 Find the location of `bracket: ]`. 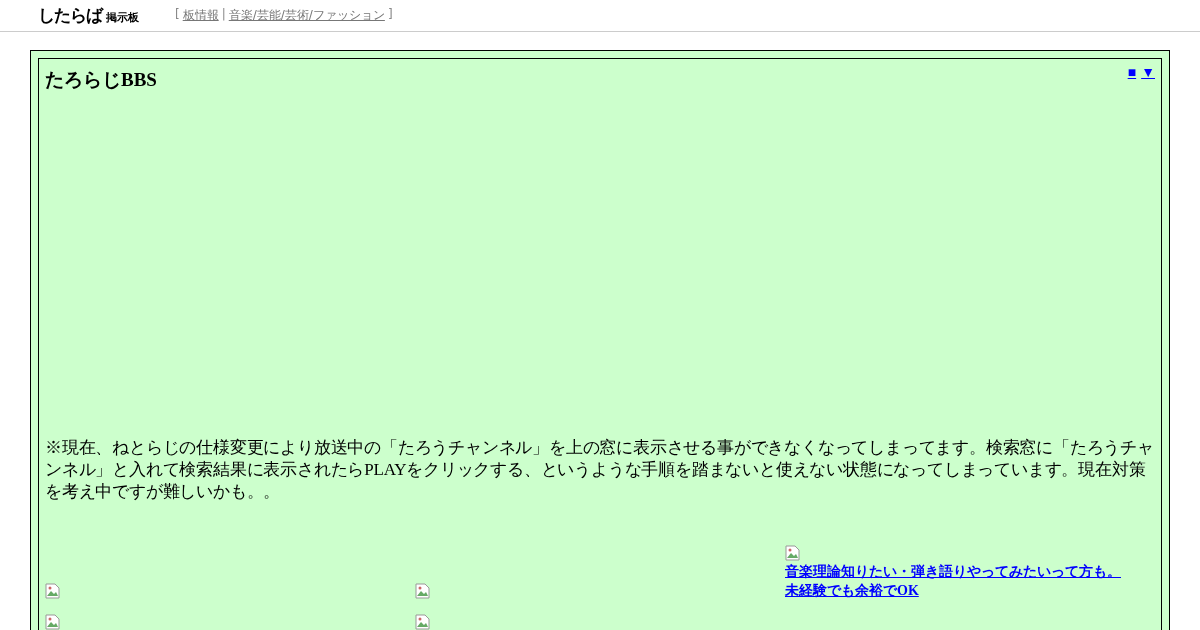

bracket: ] is located at coordinates (390, 15).